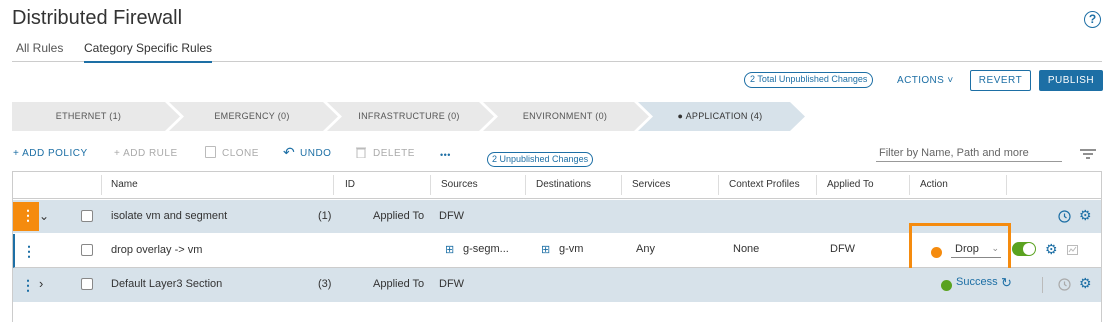 The height and width of the screenshot is (322, 1114). Describe the element at coordinates (169, 216) in the screenshot. I see `policy-name: isolate vm and segment` at that location.